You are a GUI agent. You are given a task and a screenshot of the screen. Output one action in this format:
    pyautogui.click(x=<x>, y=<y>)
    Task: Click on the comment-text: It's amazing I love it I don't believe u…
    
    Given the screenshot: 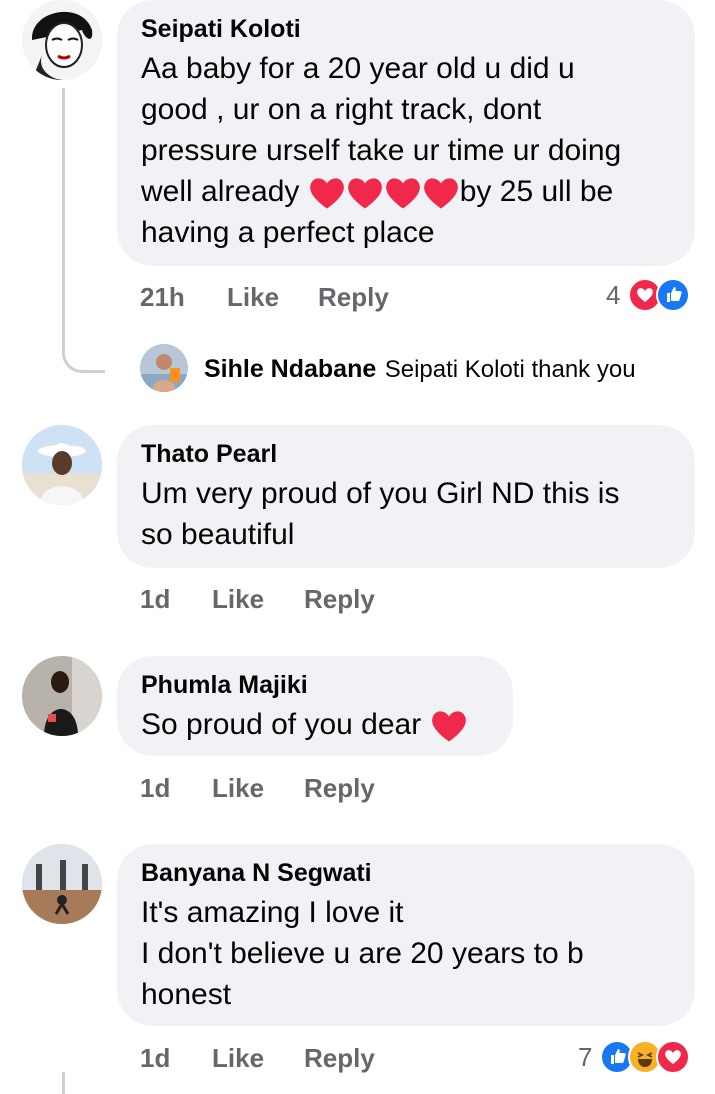 What is the action you would take?
    pyautogui.click(x=362, y=953)
    